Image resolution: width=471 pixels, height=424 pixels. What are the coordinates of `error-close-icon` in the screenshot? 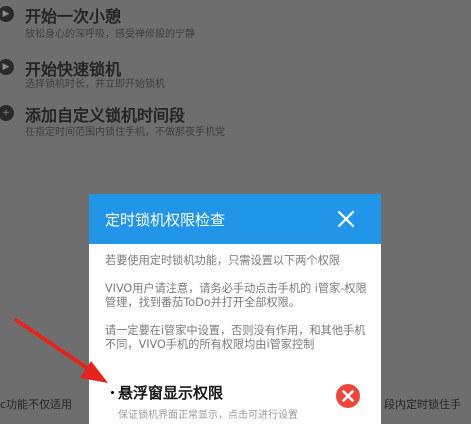 It's located at (348, 396).